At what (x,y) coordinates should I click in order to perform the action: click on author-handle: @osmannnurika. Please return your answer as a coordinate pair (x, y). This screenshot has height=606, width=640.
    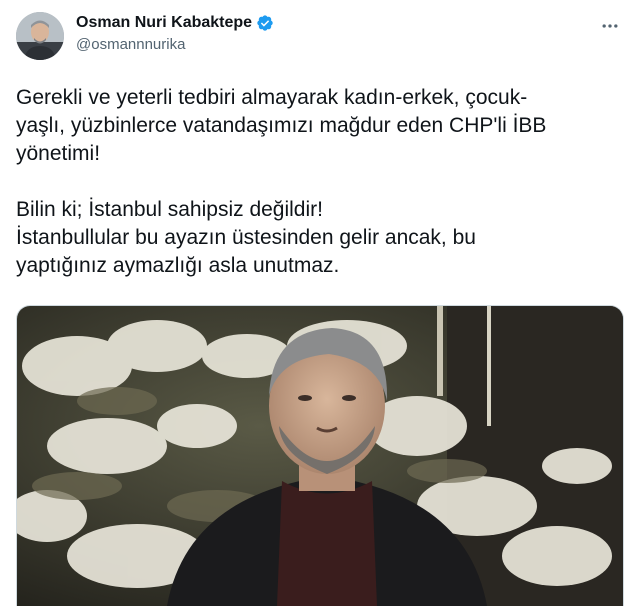
    Looking at the image, I should click on (130, 44).